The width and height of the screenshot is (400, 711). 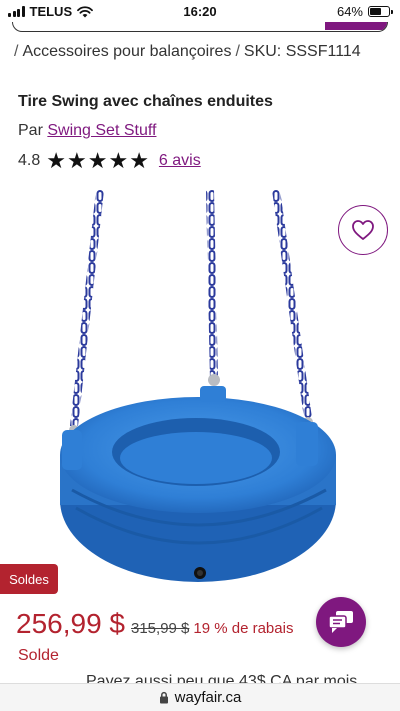 I want to click on breadcrumb-category: Accessoires pour balançoires, so click(x=126, y=51).